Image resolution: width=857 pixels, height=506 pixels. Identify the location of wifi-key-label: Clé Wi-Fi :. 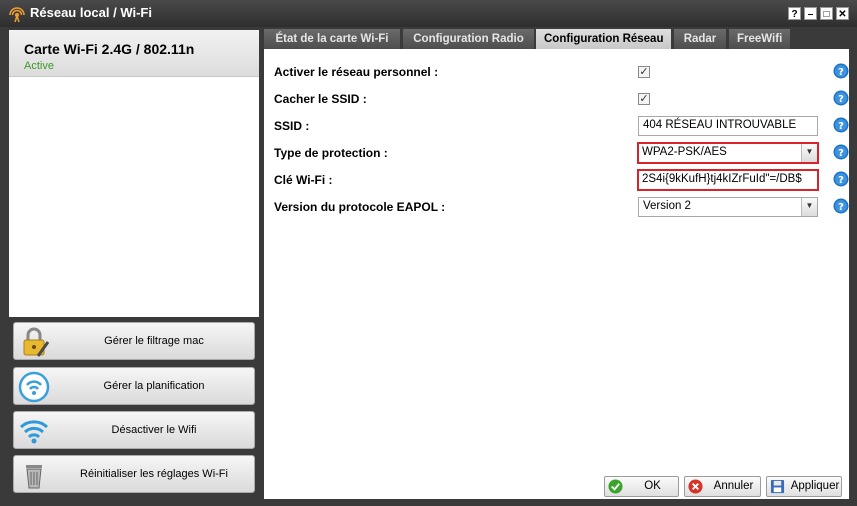
(303, 180).